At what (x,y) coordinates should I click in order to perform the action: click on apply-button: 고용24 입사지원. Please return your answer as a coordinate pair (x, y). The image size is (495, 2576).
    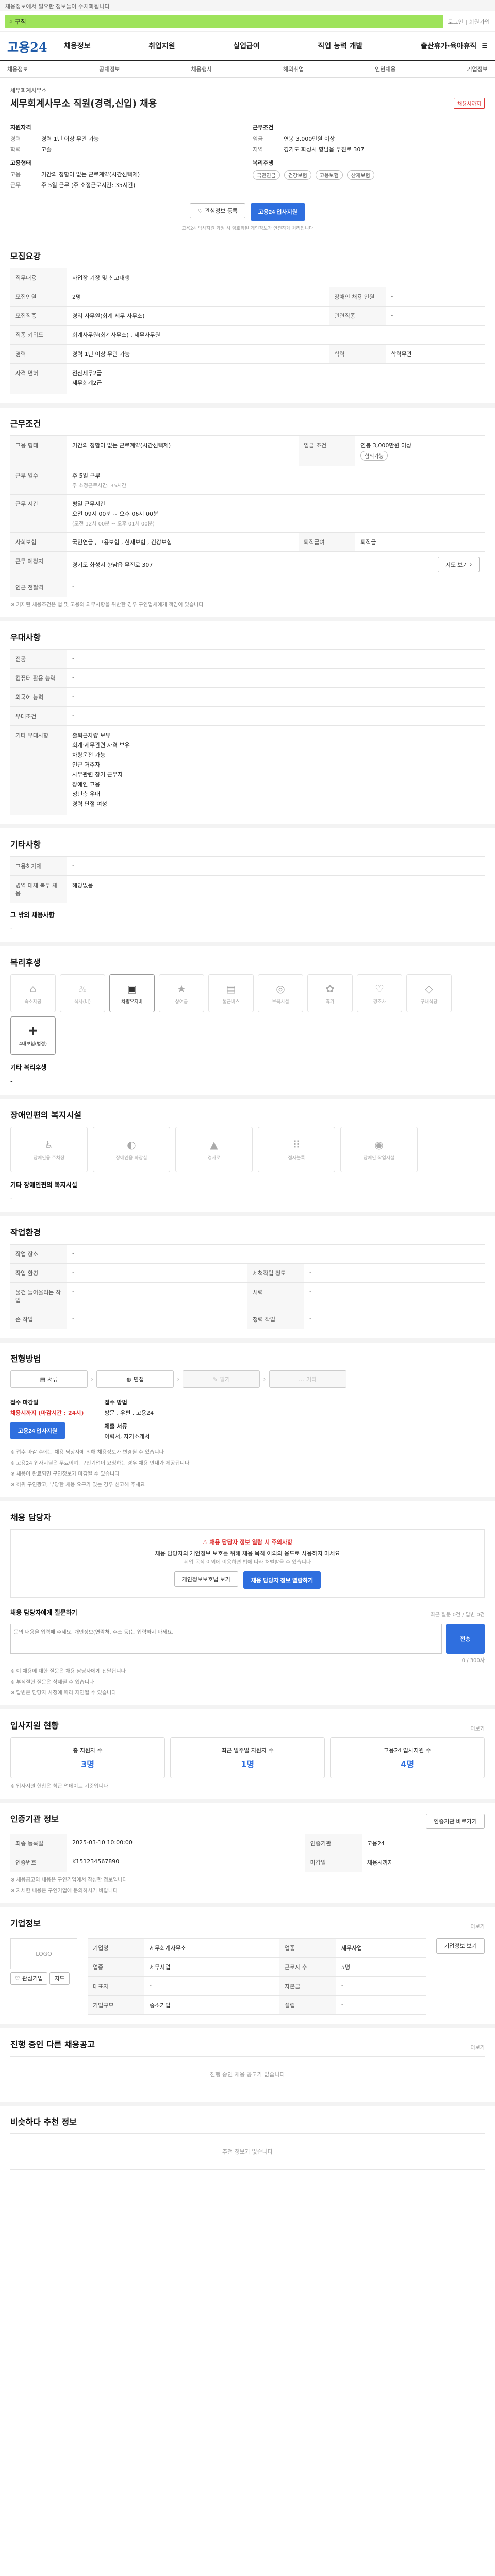
    Looking at the image, I should click on (278, 212).